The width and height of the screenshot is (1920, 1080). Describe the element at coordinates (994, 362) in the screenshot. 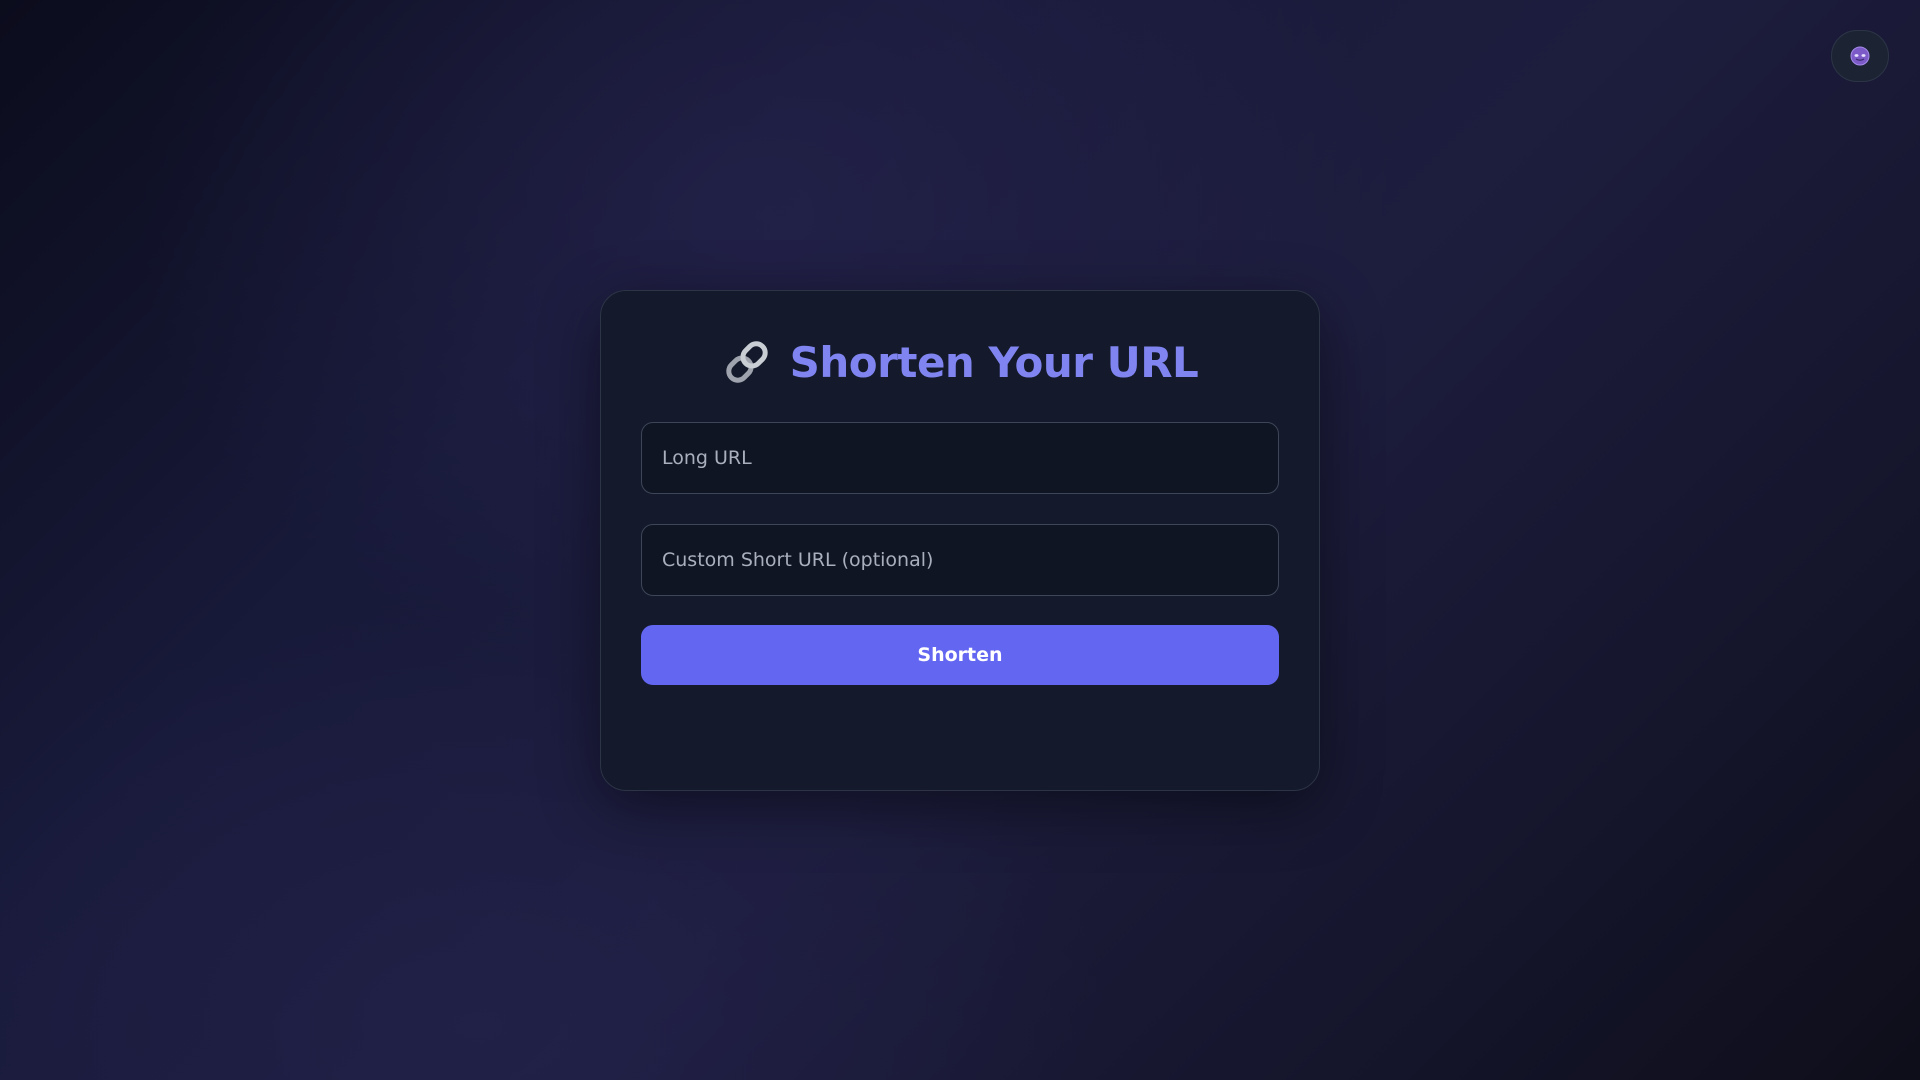

I see `page-title: Shorten Your URL` at that location.